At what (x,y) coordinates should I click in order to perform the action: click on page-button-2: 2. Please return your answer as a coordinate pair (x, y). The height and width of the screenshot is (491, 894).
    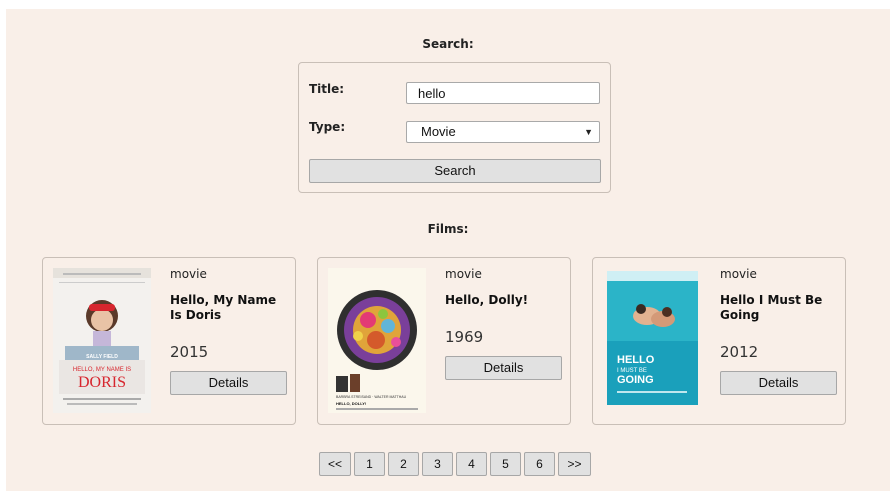
    Looking at the image, I should click on (403, 464).